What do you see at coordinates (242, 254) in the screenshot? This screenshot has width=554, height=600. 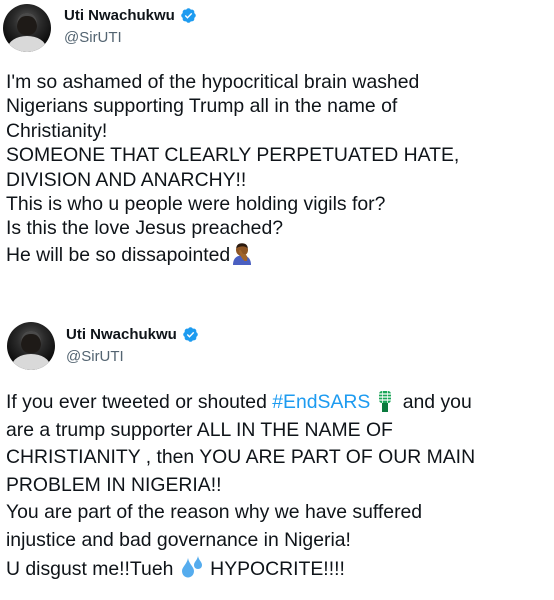 I see `person-facepalming-emoji-icon` at bounding box center [242, 254].